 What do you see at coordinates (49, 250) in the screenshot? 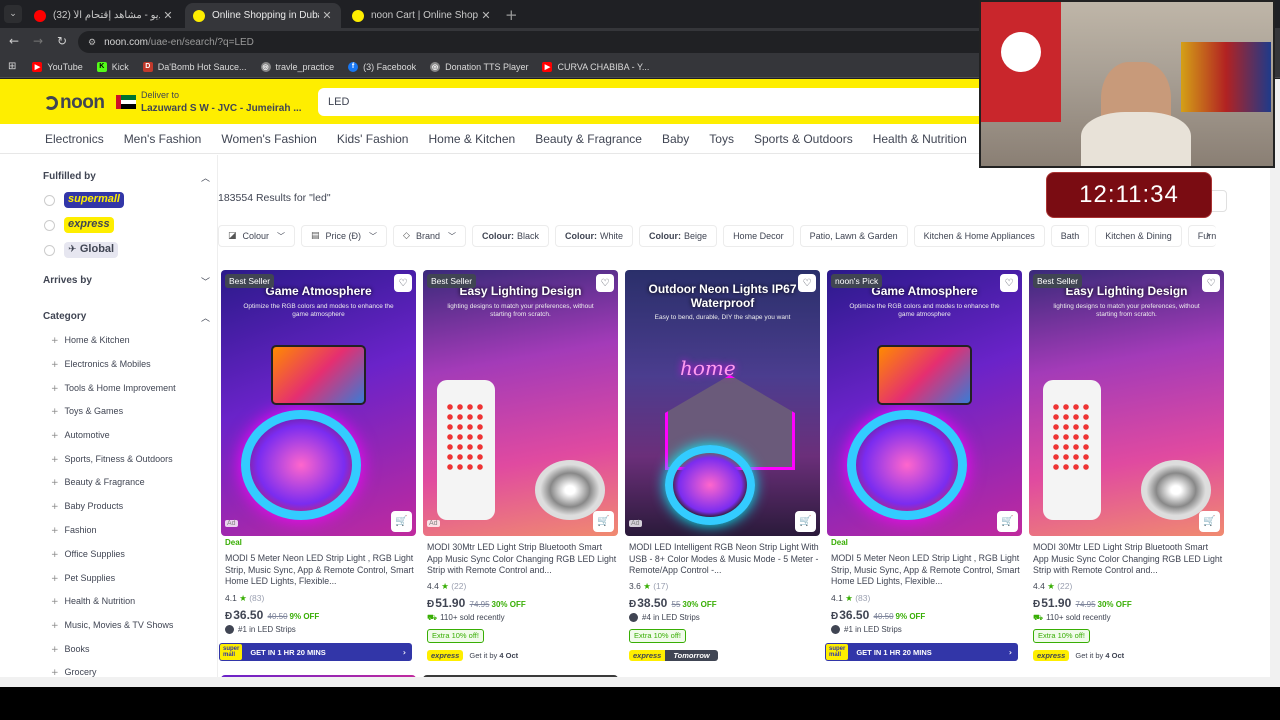
I see `radio-global` at bounding box center [49, 250].